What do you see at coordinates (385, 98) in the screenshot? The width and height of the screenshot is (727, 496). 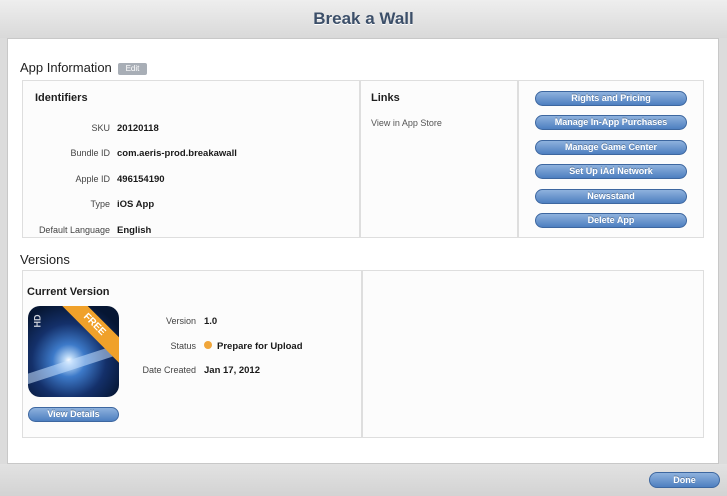 I see `links-heading: Links` at bounding box center [385, 98].